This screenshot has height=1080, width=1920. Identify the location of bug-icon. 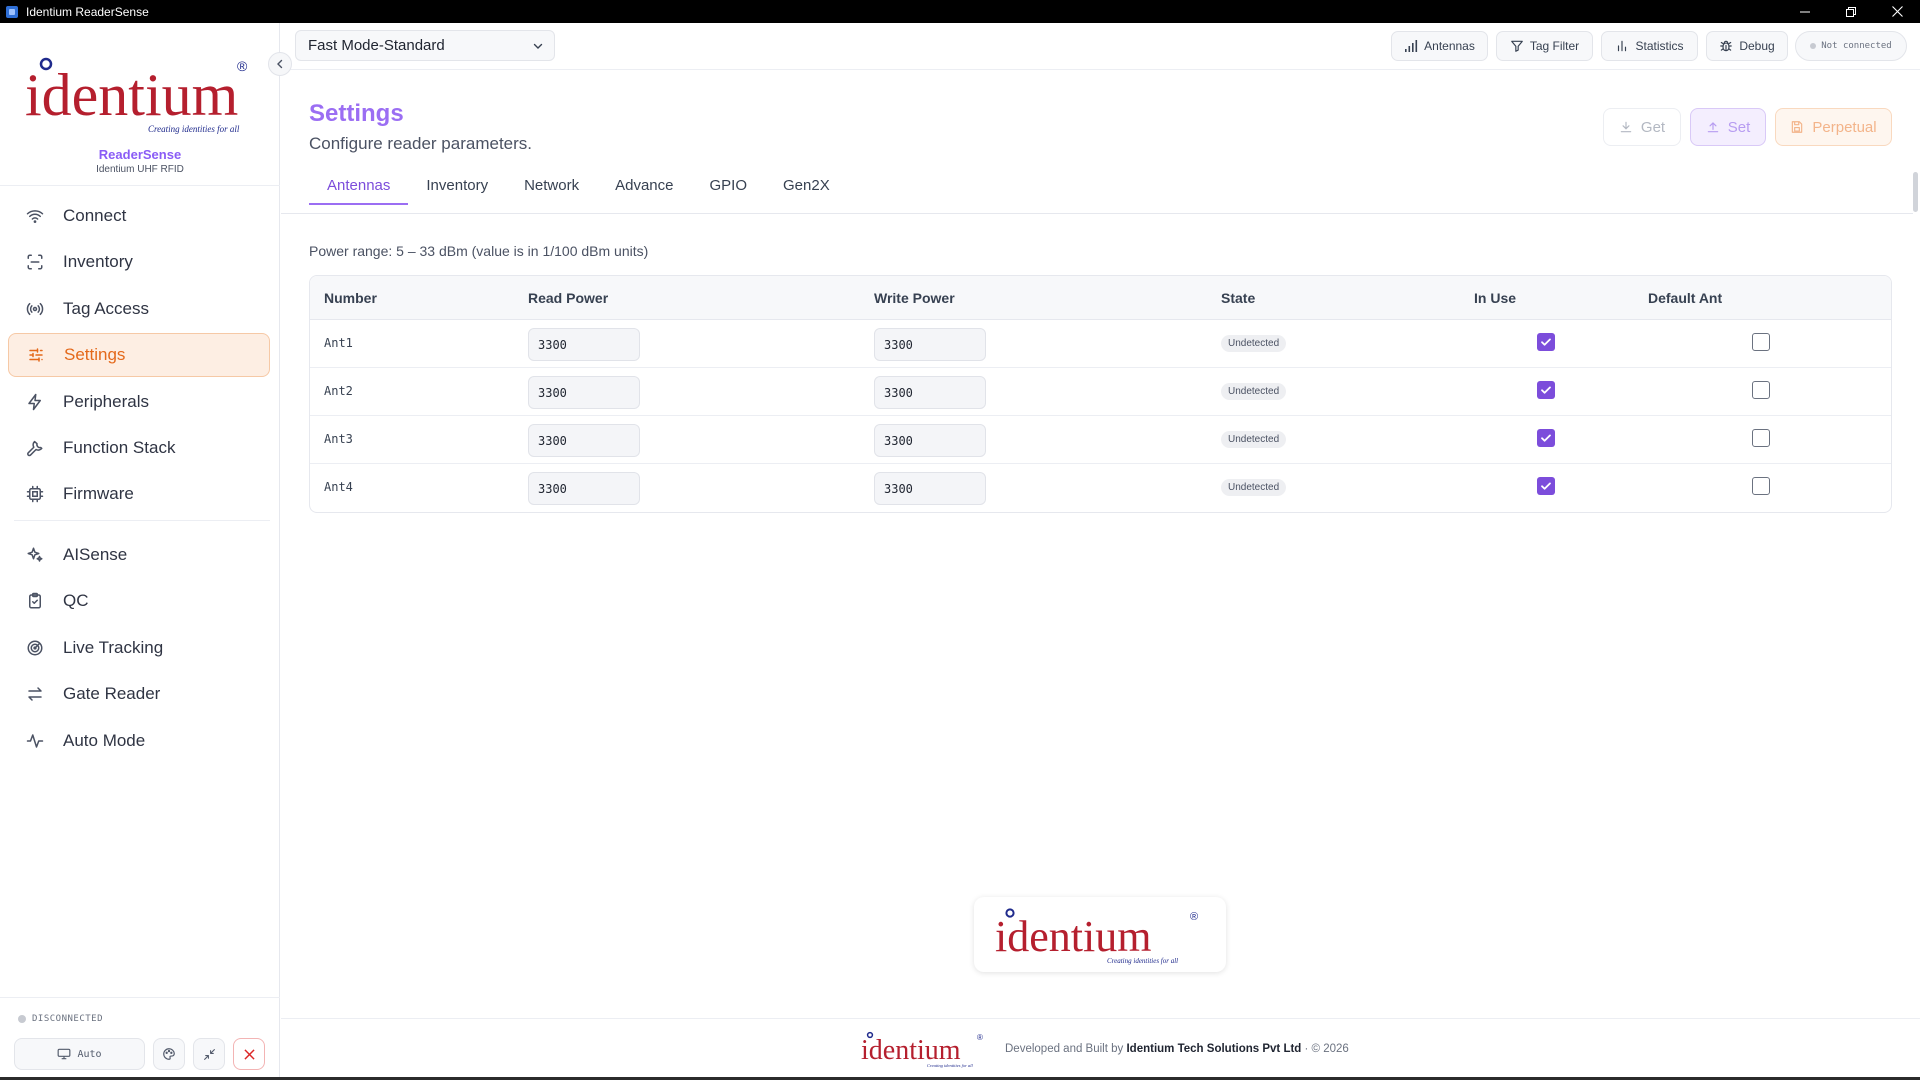
(1726, 46).